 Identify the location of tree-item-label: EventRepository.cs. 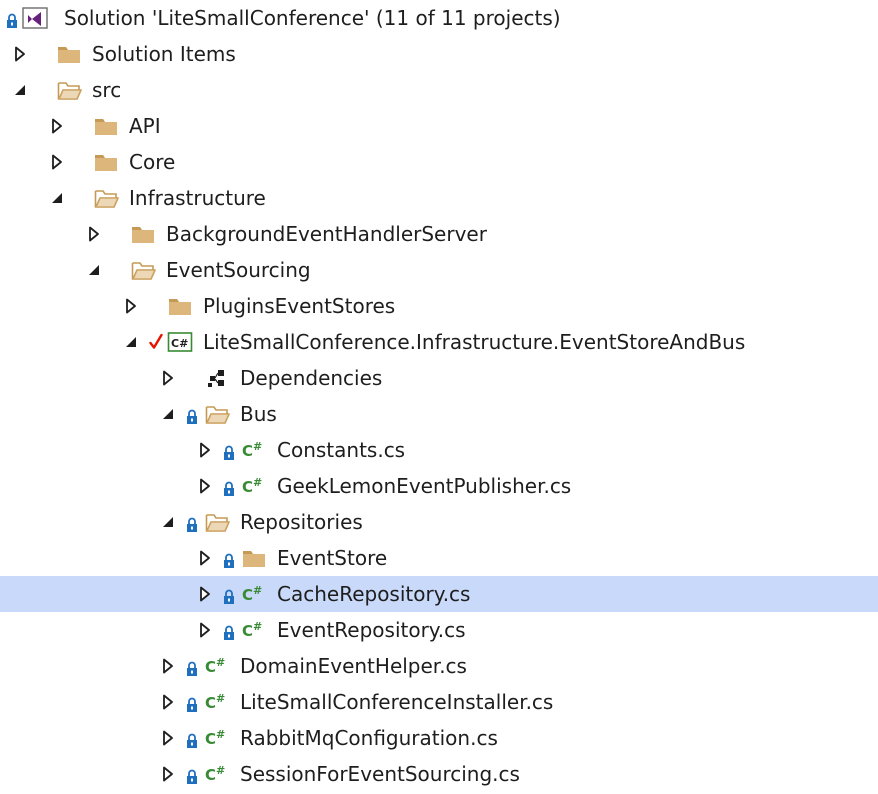
(371, 630).